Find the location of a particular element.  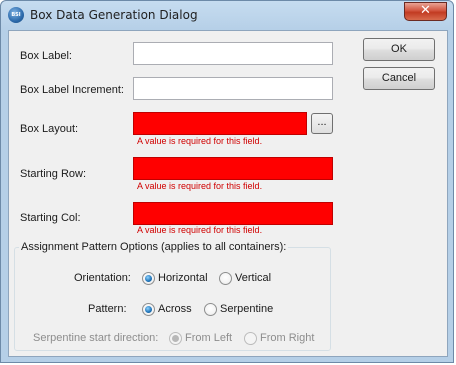

close-button: ✕ is located at coordinates (425, 11).